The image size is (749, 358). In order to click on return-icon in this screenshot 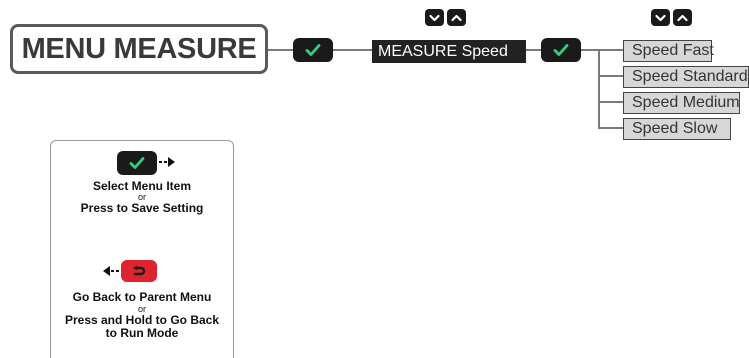, I will do `click(139, 270)`.